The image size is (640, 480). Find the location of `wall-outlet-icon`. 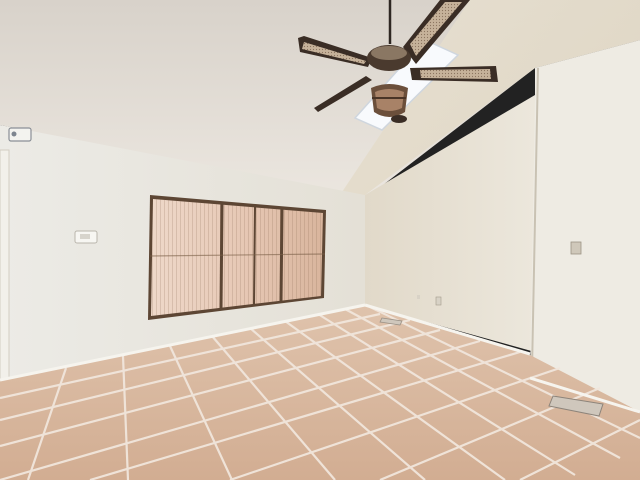

wall-outlet-icon is located at coordinates (438, 301).